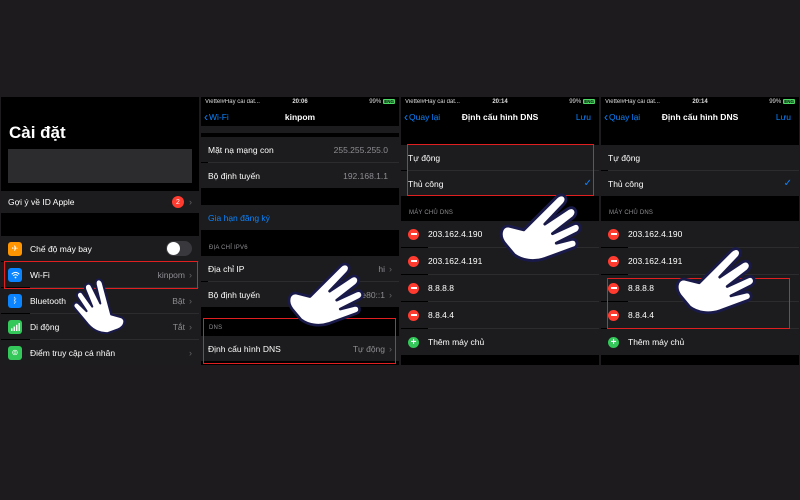  Describe the element at coordinates (73, 352) in the screenshot. I see `personal-hotspot-label: Điểm truy cập cá nhân` at that location.